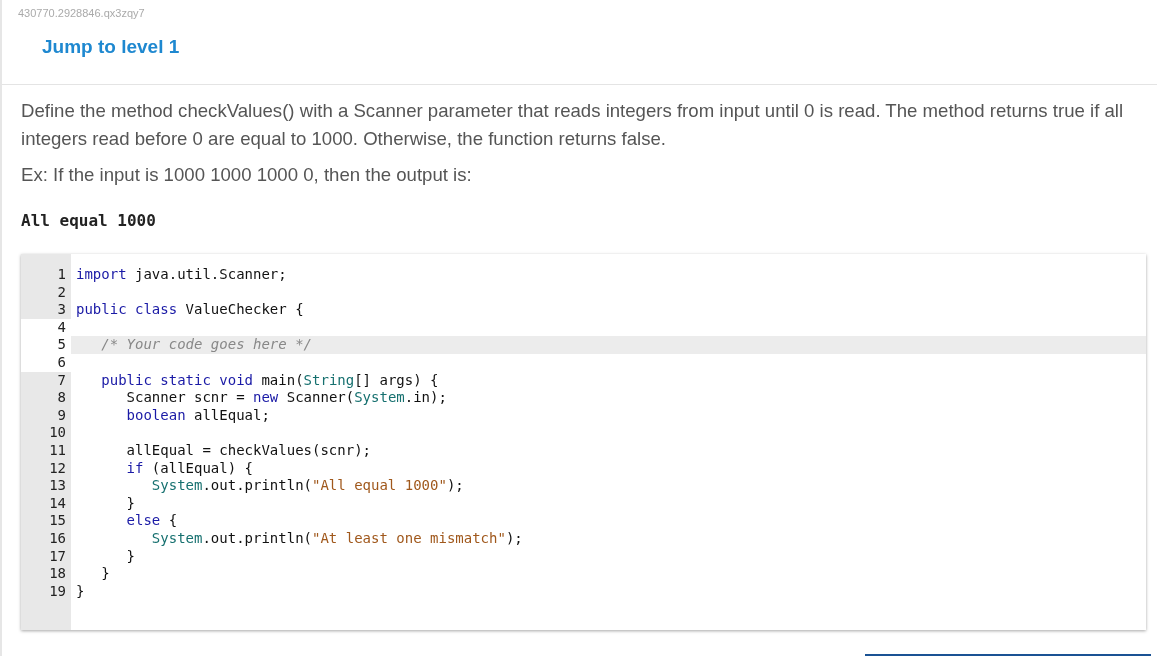 The image size is (1157, 656). I want to click on instruction-text: Ex: If the input is 1000 1000 1000 0, then the output is:, so click(247, 175).